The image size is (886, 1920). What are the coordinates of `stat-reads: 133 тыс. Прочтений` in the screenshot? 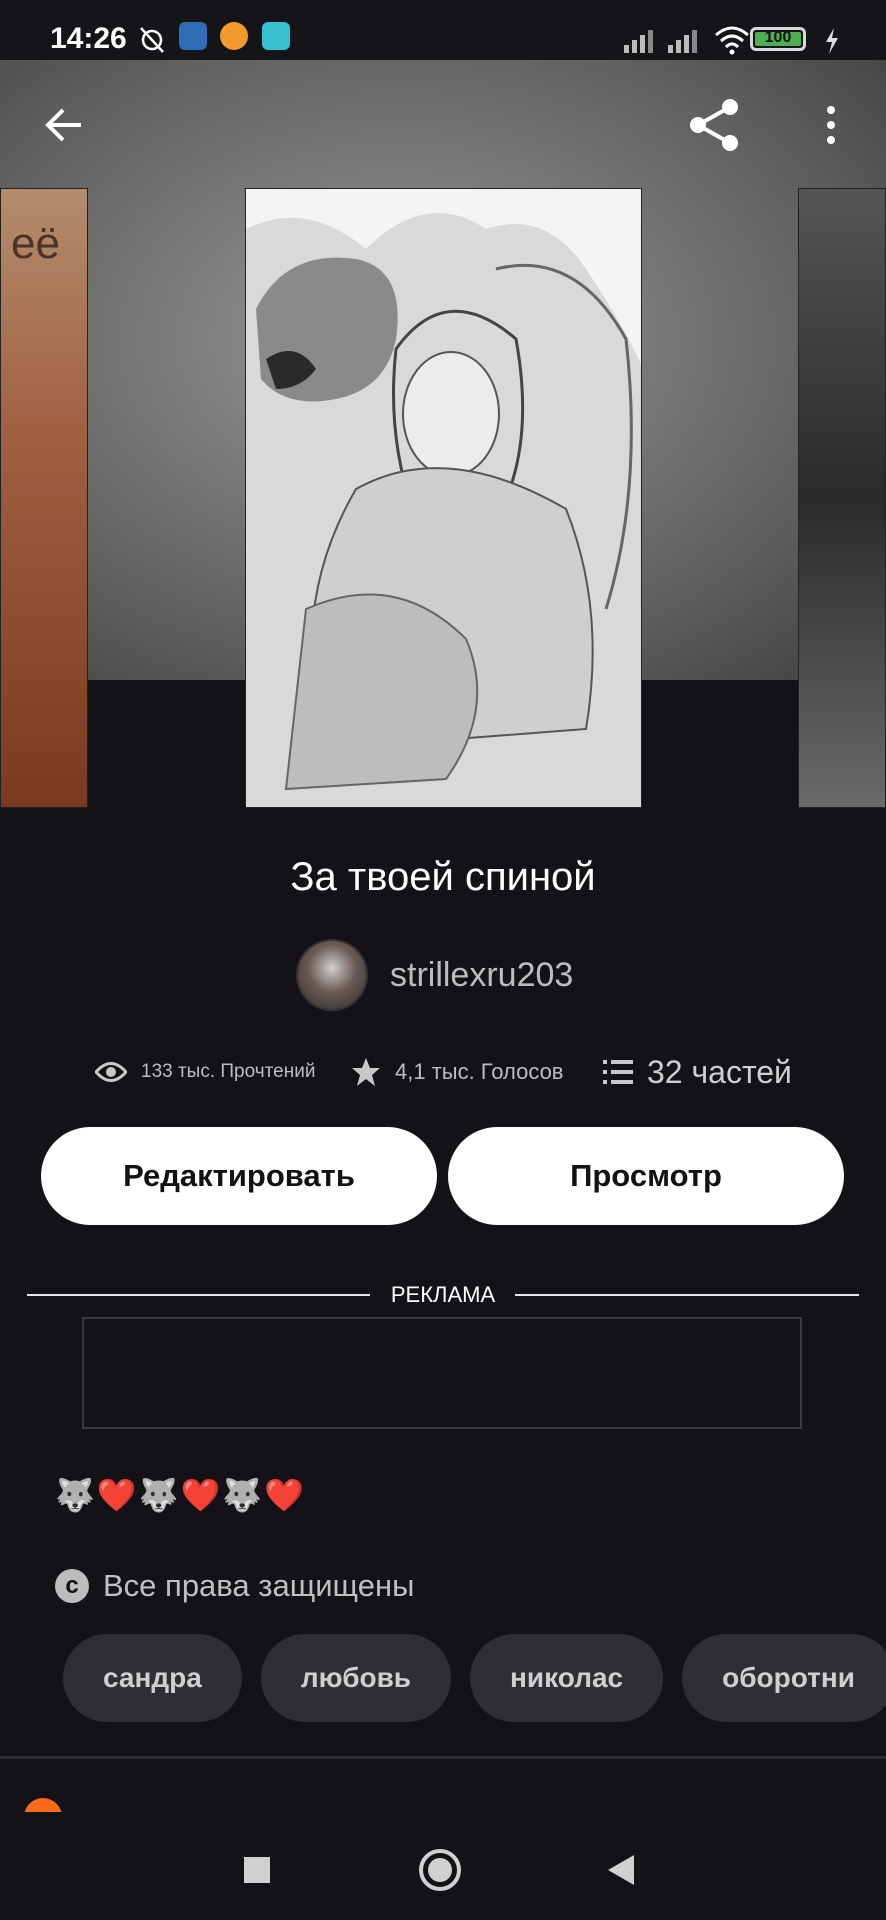 It's located at (205, 1072).